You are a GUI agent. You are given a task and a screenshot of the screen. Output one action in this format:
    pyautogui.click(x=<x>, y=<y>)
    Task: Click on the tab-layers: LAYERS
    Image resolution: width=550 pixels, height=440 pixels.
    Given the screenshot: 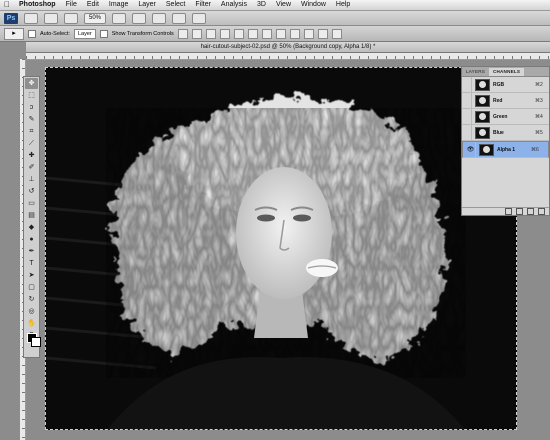 What is the action you would take?
    pyautogui.click(x=475, y=72)
    